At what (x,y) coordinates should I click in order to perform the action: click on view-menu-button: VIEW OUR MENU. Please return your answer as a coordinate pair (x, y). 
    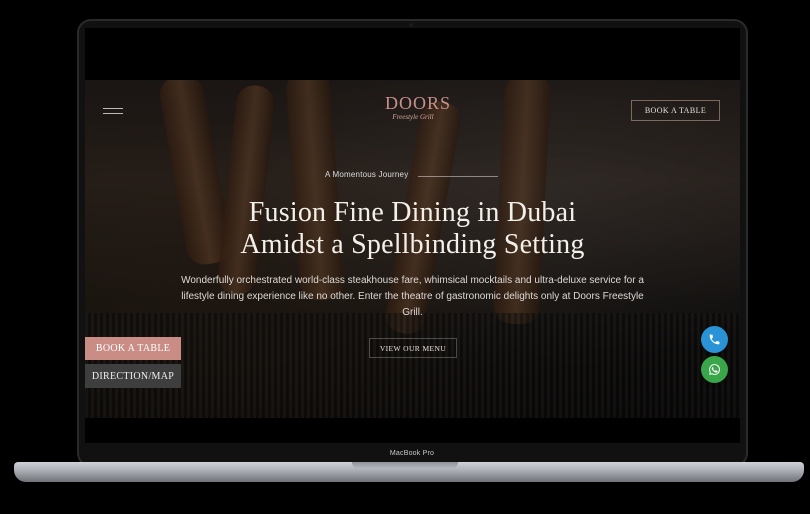
    Looking at the image, I should click on (413, 348).